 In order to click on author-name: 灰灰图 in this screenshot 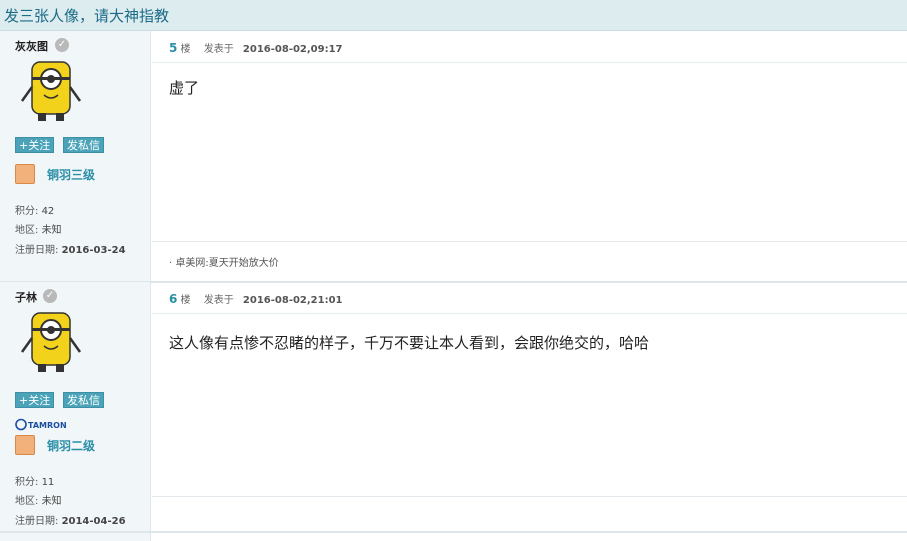, I will do `click(31, 46)`.